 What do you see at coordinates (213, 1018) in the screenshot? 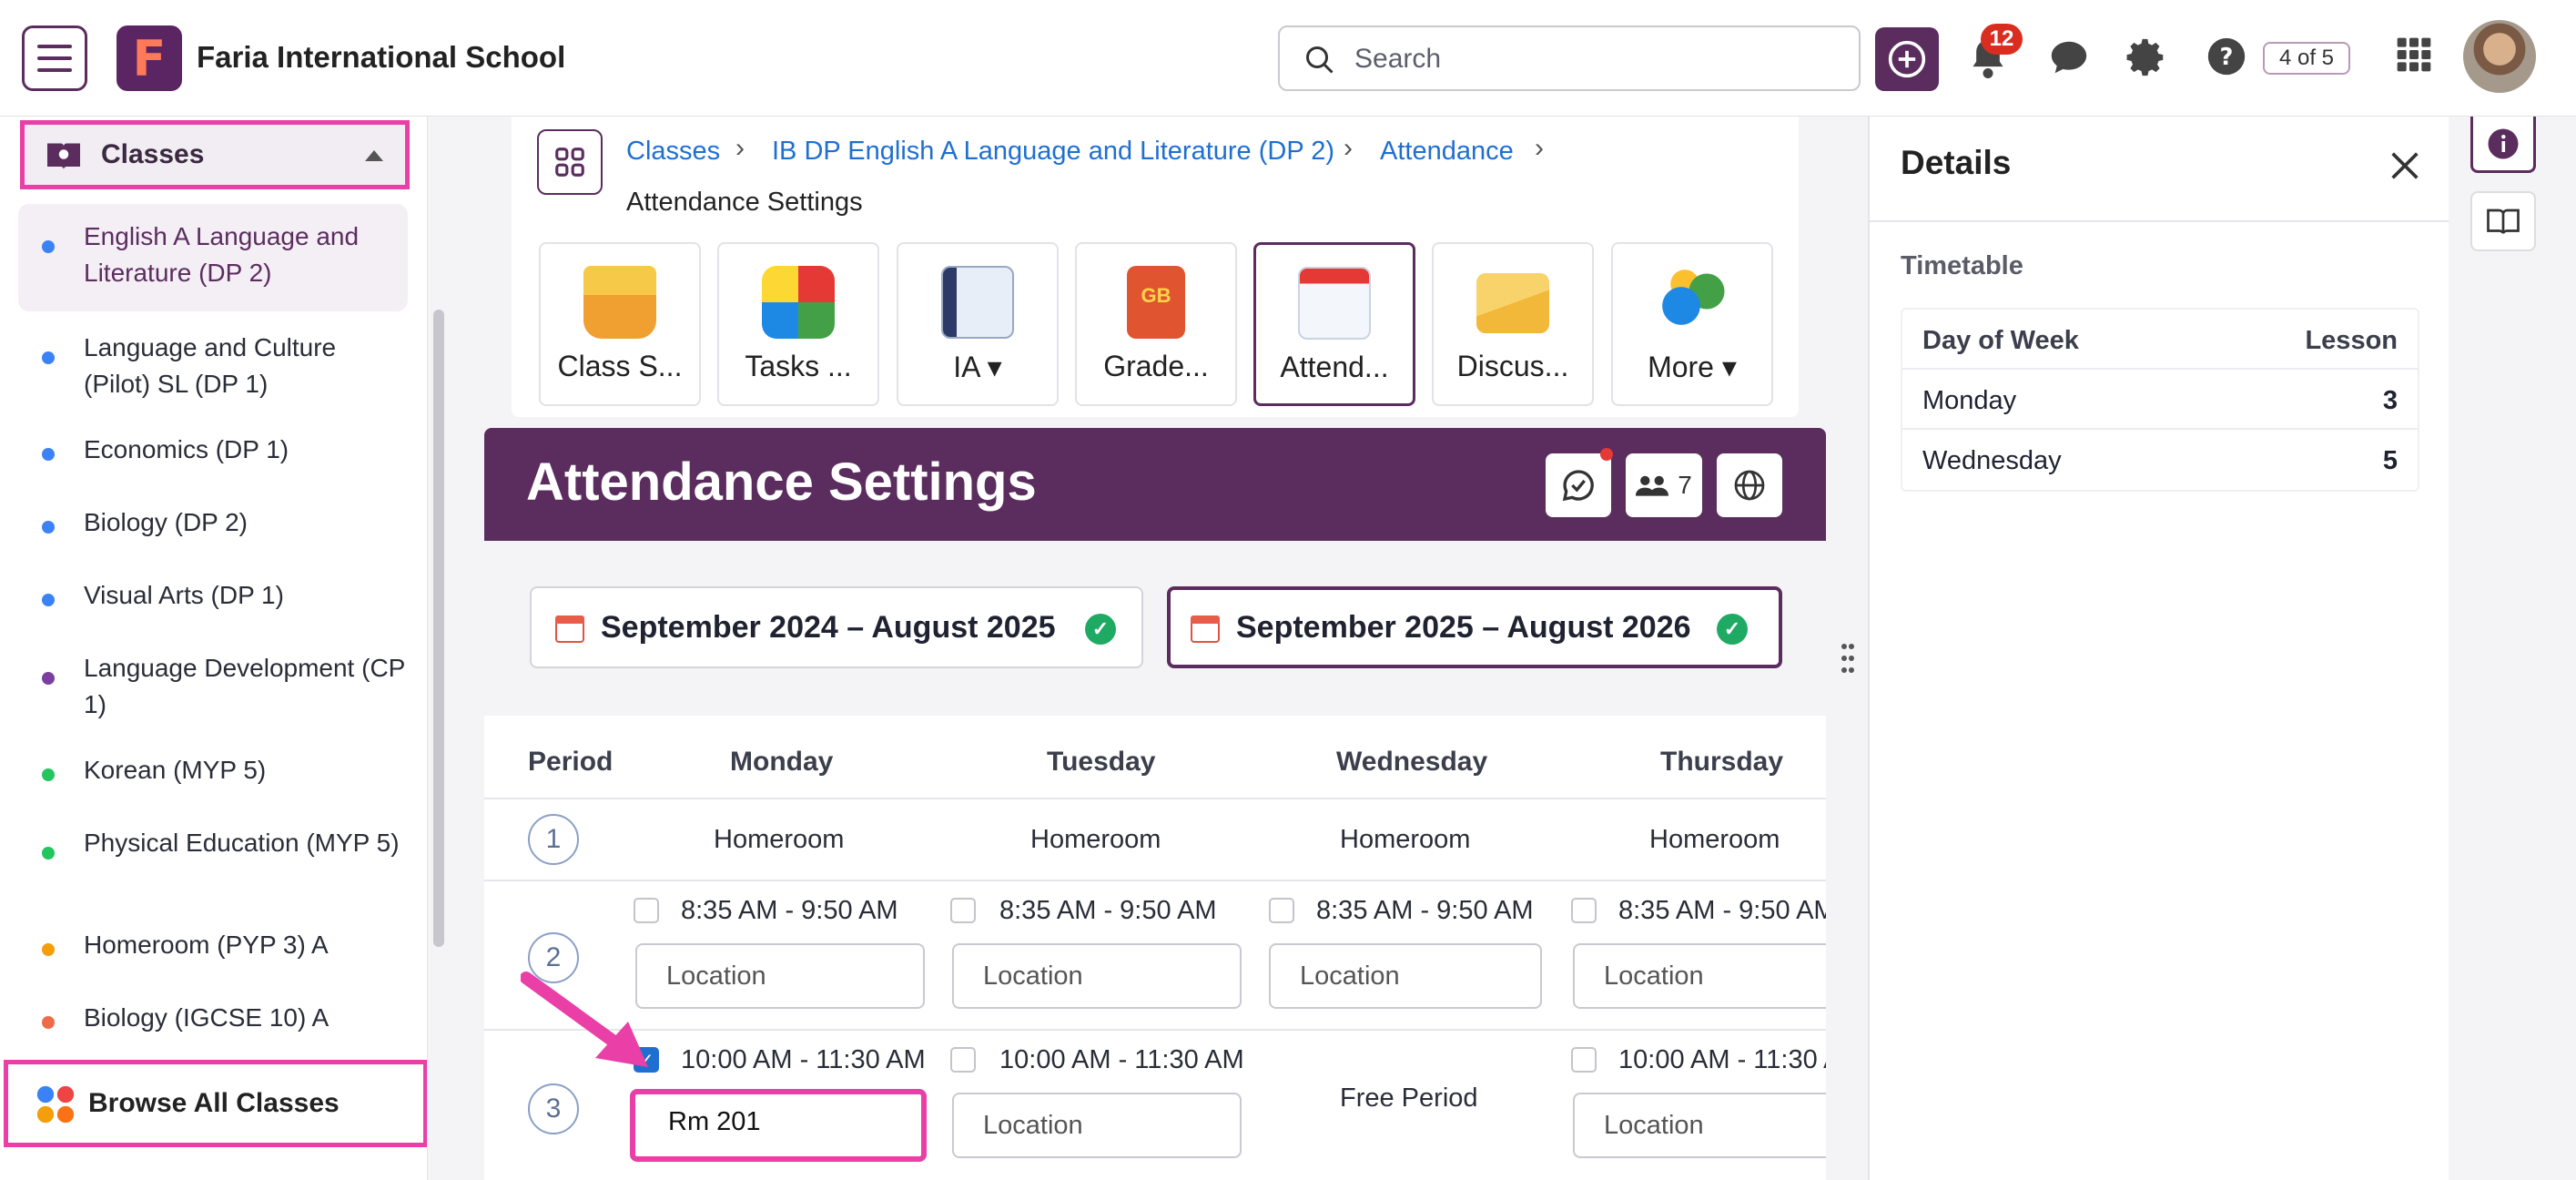
I see `sidebar-item-class: Biology (IGCSE 10) A` at bounding box center [213, 1018].